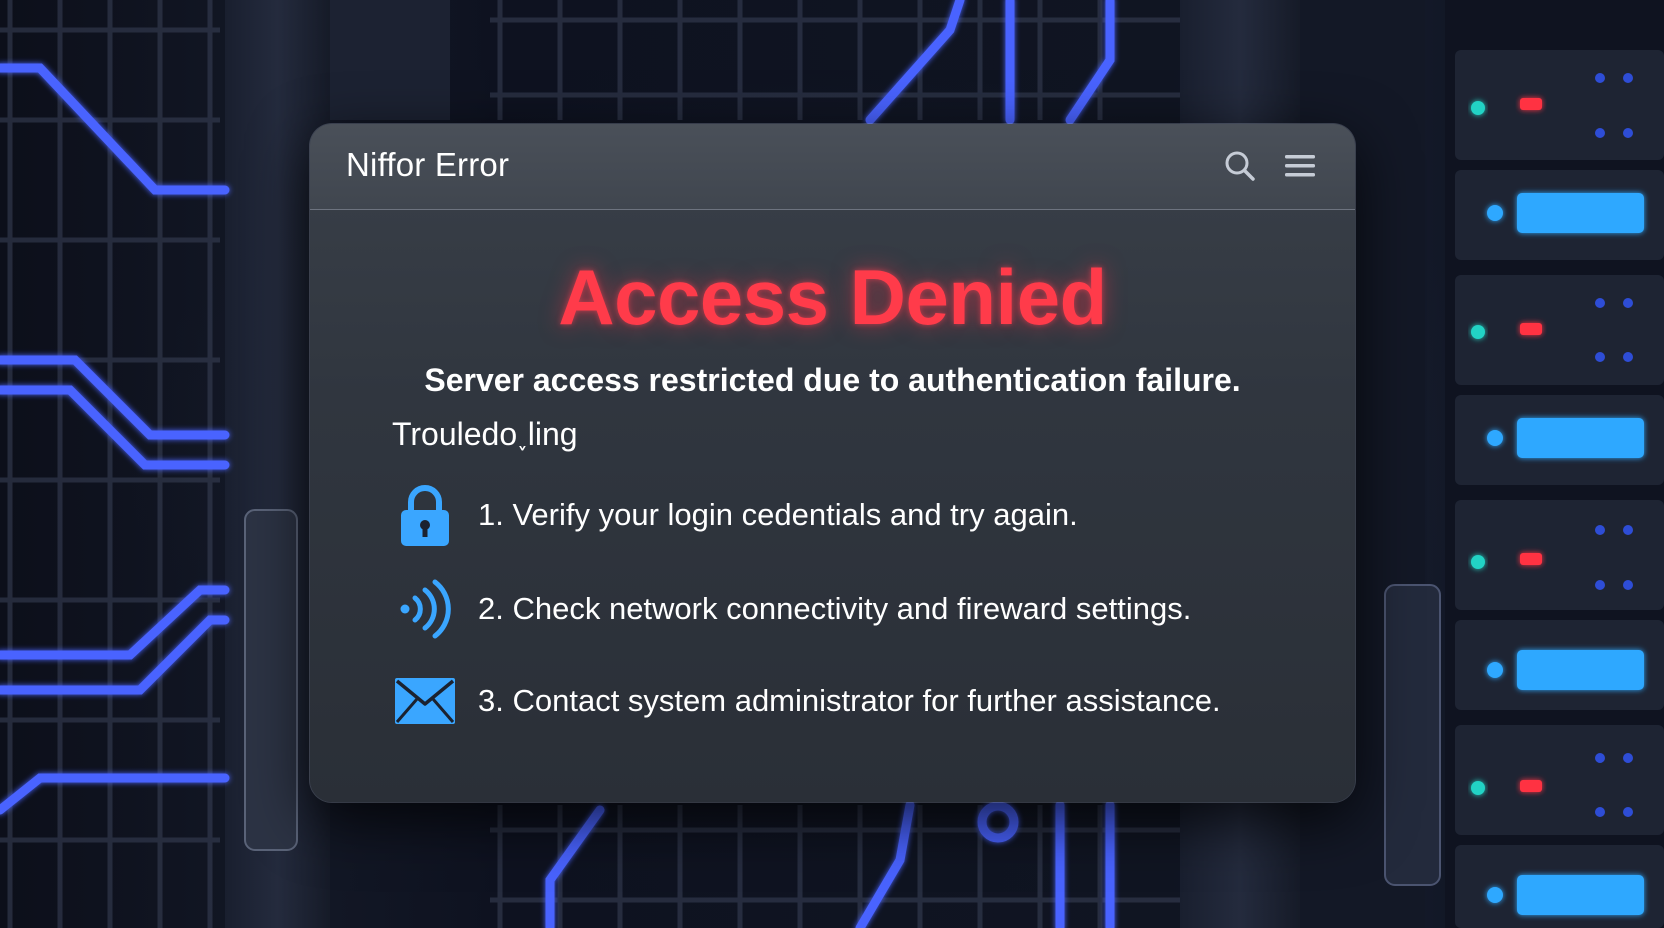 The width and height of the screenshot is (1664, 928). I want to click on wireless-signal-icon, so click(425, 609).